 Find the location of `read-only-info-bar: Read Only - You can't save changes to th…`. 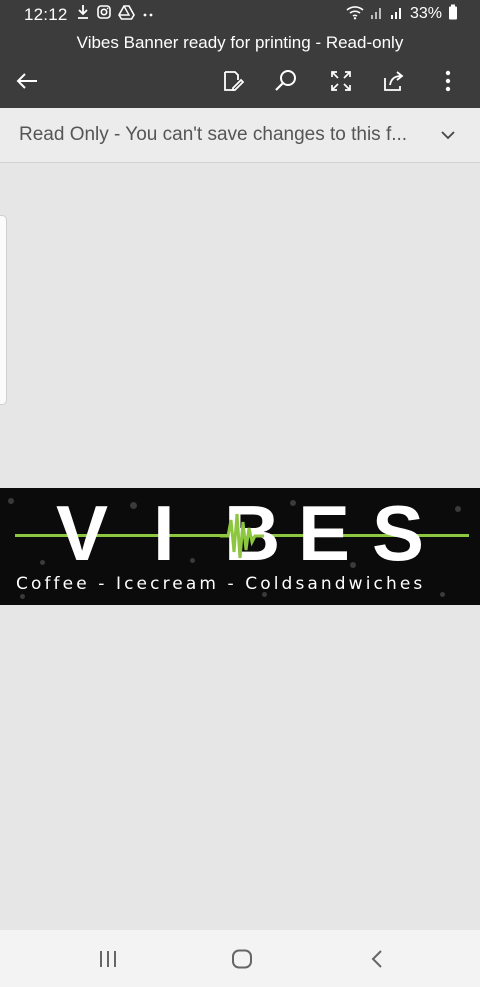

read-only-info-bar: Read Only - You can't save changes to th… is located at coordinates (240, 135).